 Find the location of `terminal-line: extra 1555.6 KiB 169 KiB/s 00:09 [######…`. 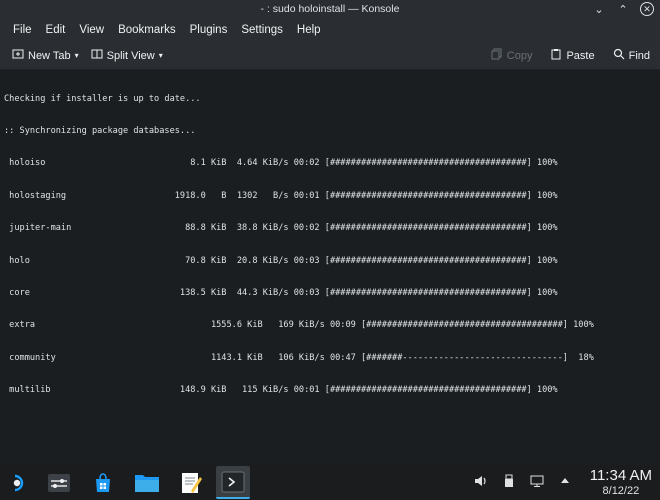

terminal-line: extra 1555.6 KiB 169 KiB/s 00:09 [######… is located at coordinates (299, 325).